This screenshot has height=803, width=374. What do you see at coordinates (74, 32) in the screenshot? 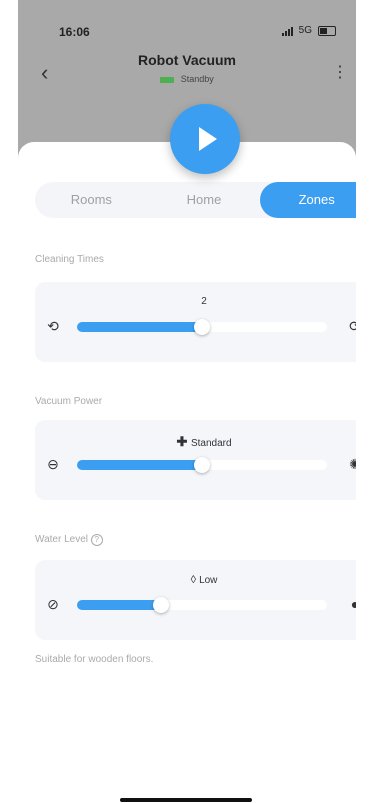
I see `status-time: 16:06` at bounding box center [74, 32].